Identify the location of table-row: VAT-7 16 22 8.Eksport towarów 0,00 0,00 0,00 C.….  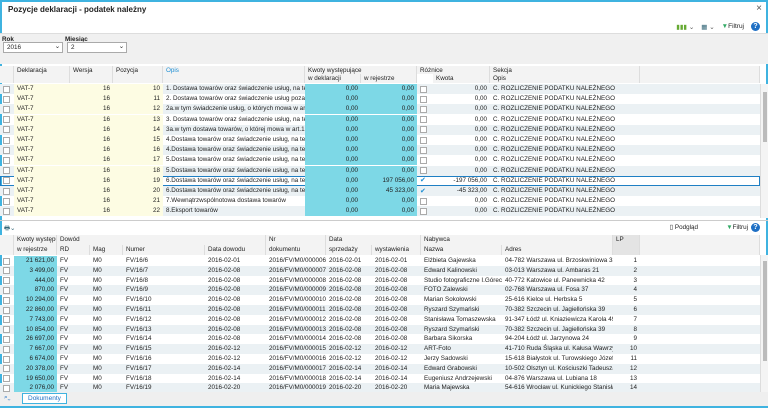
(380, 211).